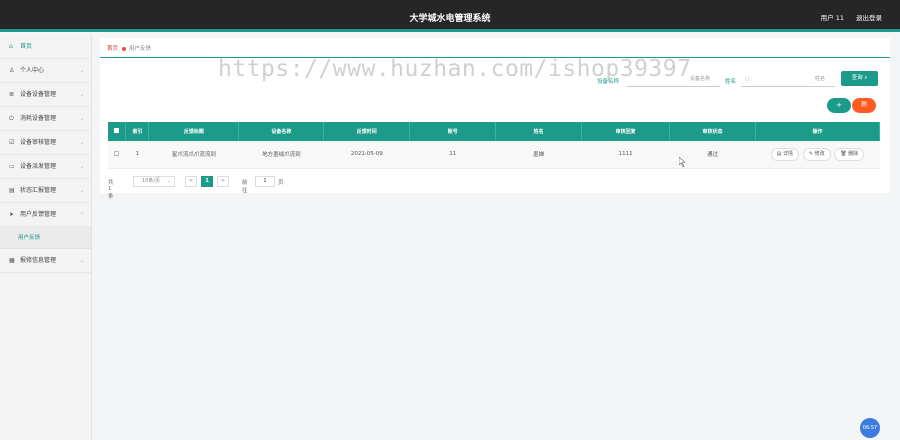 The width and height of the screenshot is (900, 440). Describe the element at coordinates (12, 70) in the screenshot. I see `user-icon: ♙` at that location.